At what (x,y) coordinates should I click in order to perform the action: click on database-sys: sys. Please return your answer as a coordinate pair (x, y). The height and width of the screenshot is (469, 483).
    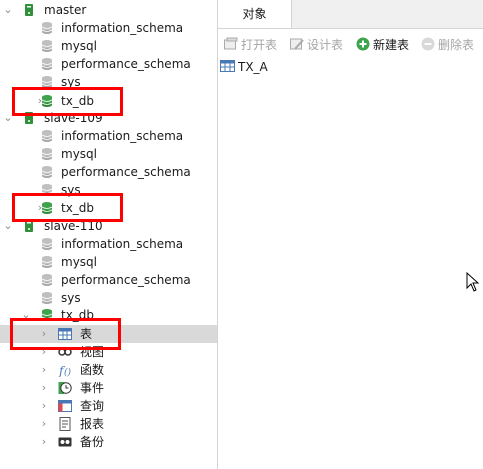
    Looking at the image, I should click on (108, 298).